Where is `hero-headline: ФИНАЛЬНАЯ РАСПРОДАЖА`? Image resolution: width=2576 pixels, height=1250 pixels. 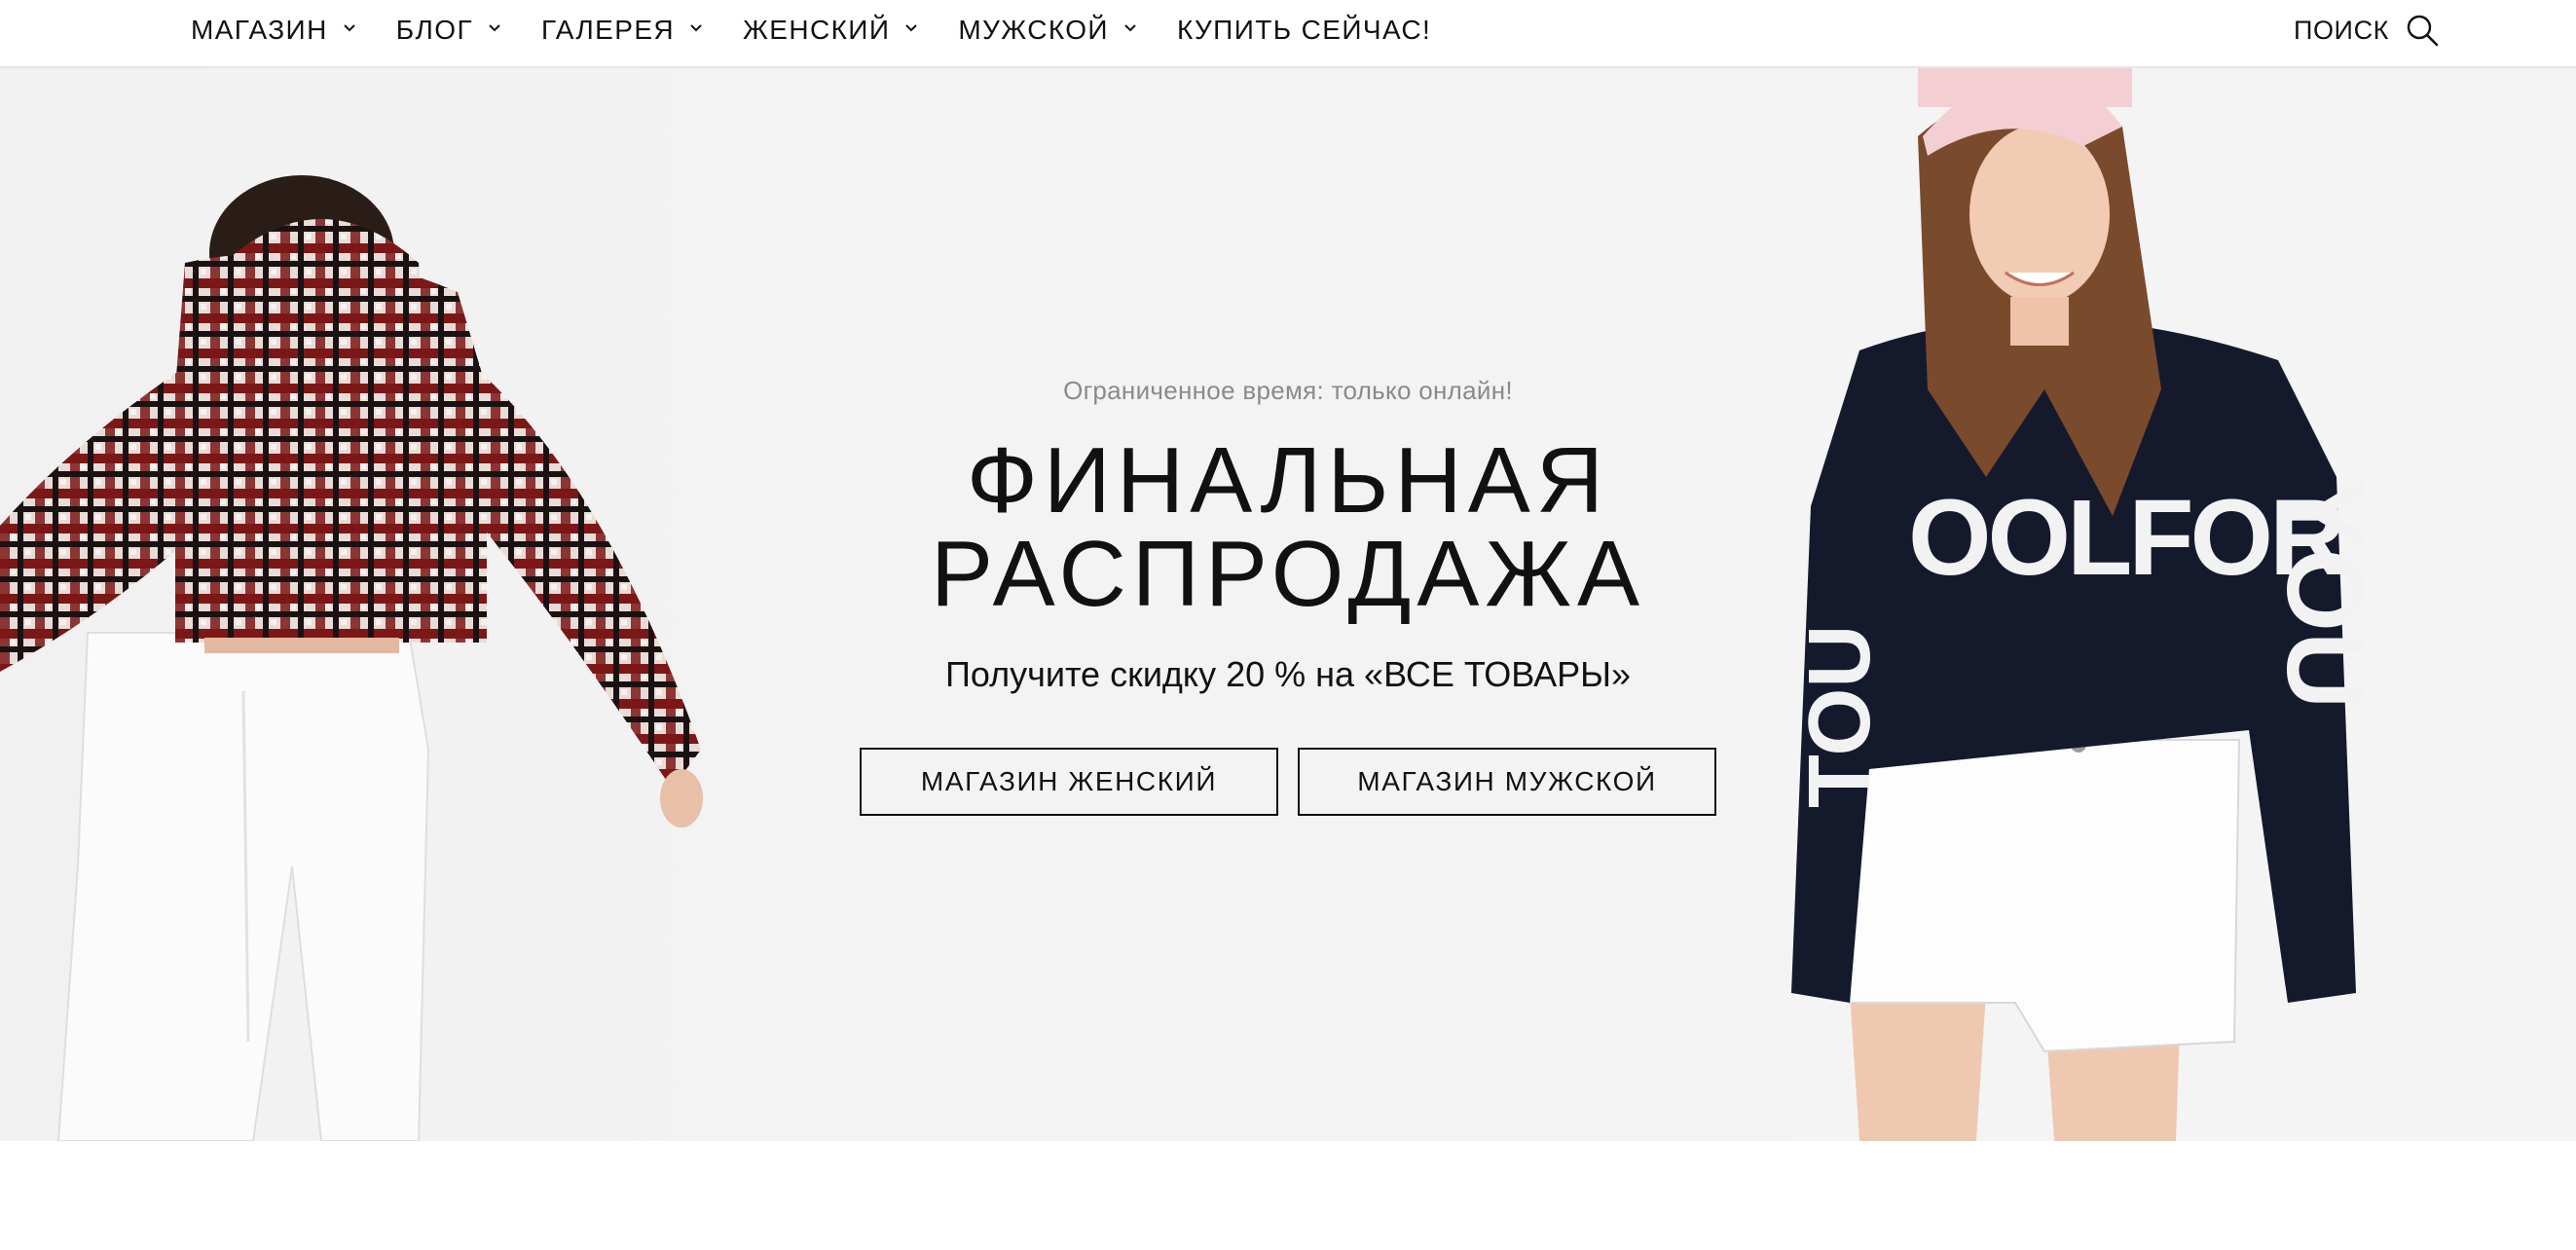
hero-headline: ФИНАЛЬНАЯ РАСПРОДАЖА is located at coordinates (1288, 527).